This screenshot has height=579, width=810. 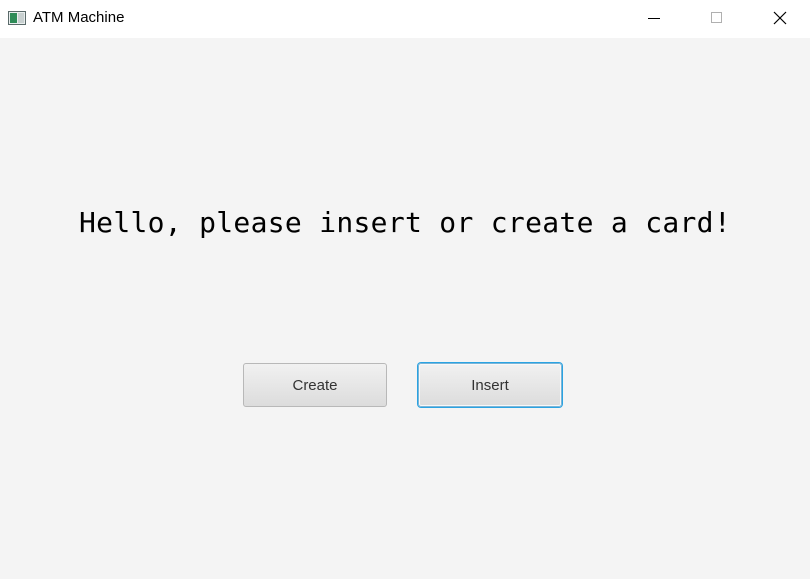 What do you see at coordinates (315, 385) in the screenshot?
I see `create-button: Create` at bounding box center [315, 385].